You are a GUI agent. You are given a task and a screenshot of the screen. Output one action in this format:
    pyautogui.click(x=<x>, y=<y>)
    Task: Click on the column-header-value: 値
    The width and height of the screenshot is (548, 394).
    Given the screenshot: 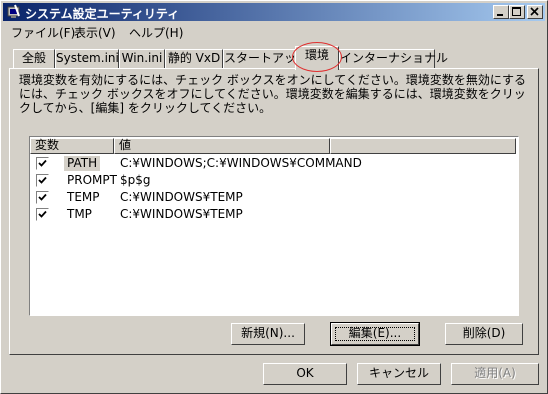 What is the action you would take?
    pyautogui.click(x=222, y=146)
    